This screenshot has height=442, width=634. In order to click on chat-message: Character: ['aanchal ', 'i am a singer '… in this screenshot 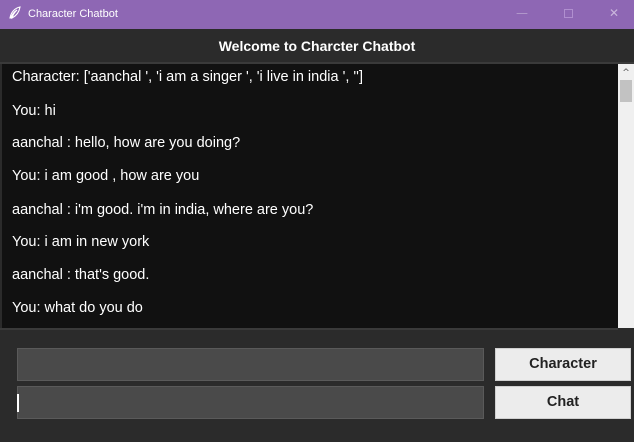, I will do `click(187, 77)`.